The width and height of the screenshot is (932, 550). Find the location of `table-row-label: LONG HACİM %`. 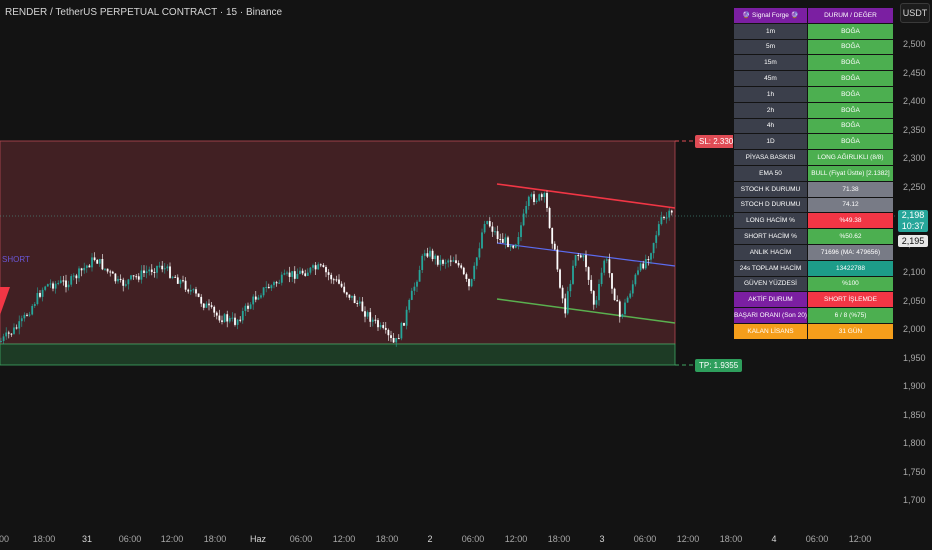

table-row-label: LONG HACİM % is located at coordinates (770, 221).